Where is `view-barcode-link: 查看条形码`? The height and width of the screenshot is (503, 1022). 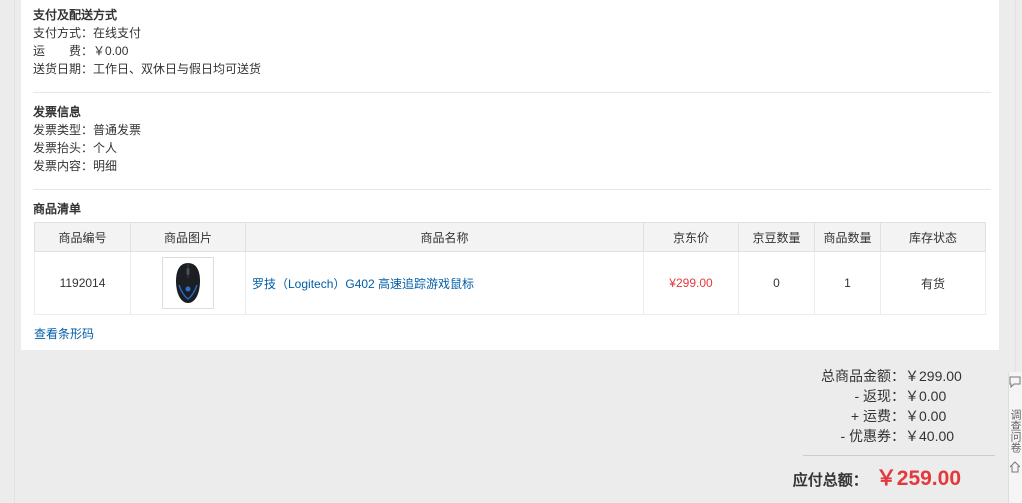
view-barcode-link: 查看条形码 is located at coordinates (64, 333).